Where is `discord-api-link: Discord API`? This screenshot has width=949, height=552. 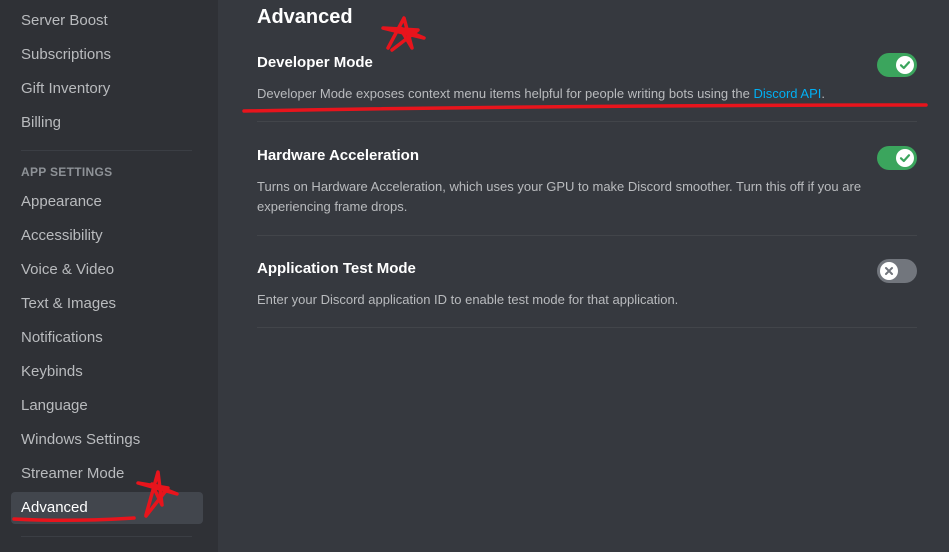
discord-api-link: Discord API is located at coordinates (787, 93).